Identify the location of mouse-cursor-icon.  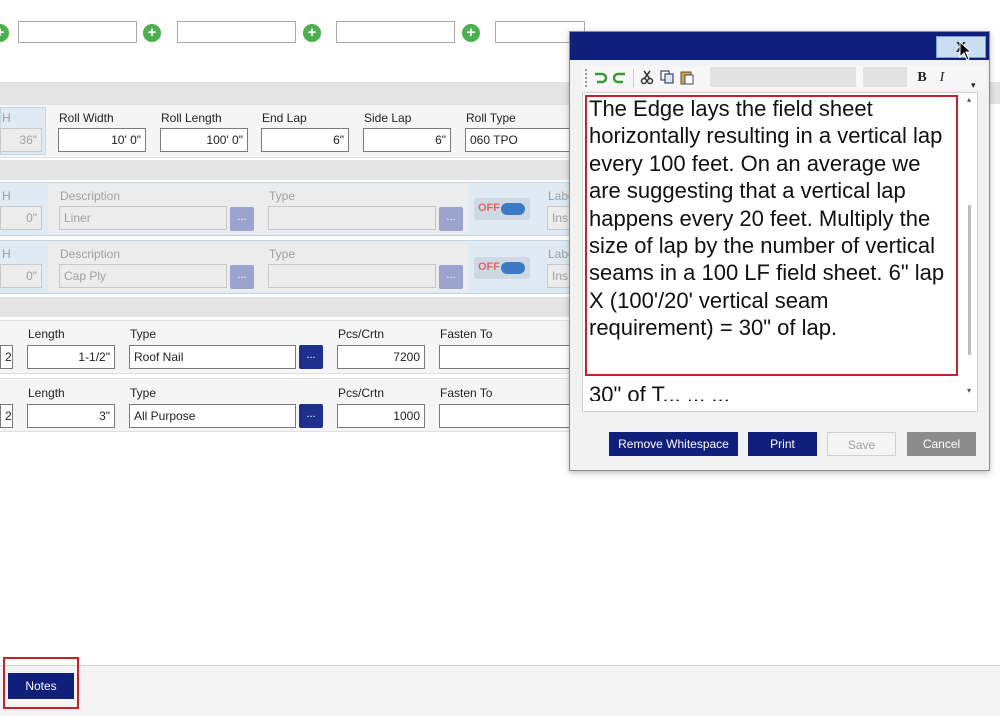
(966, 51).